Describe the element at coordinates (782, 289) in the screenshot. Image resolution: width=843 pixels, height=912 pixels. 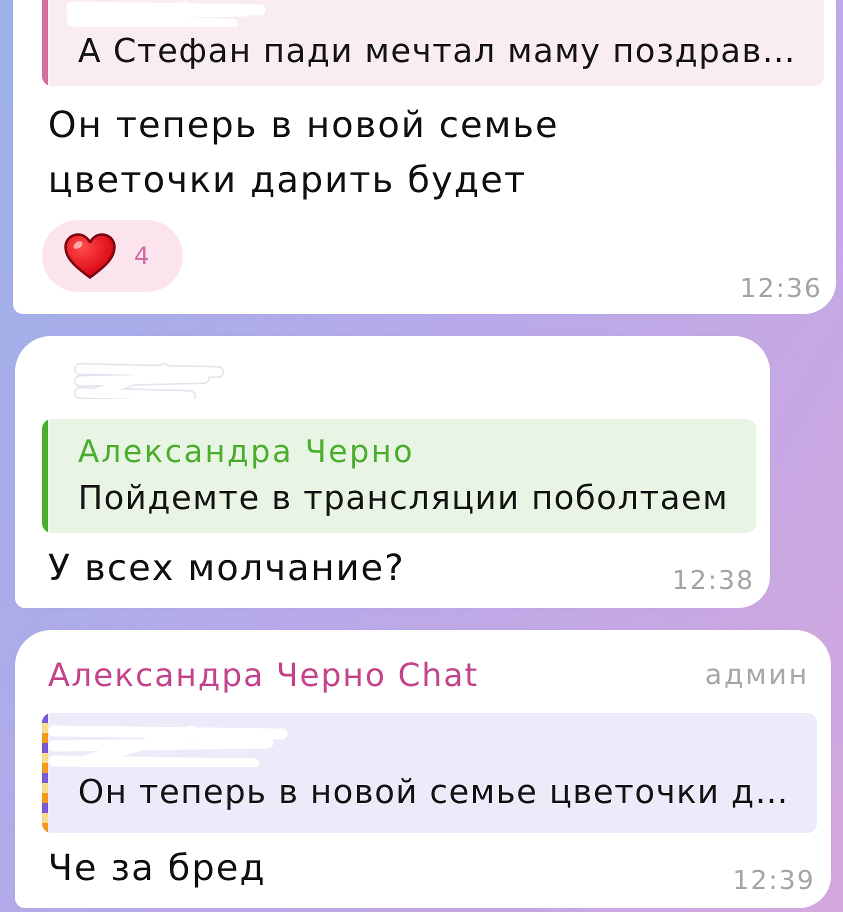
I see `message-time: 12:36` at that location.